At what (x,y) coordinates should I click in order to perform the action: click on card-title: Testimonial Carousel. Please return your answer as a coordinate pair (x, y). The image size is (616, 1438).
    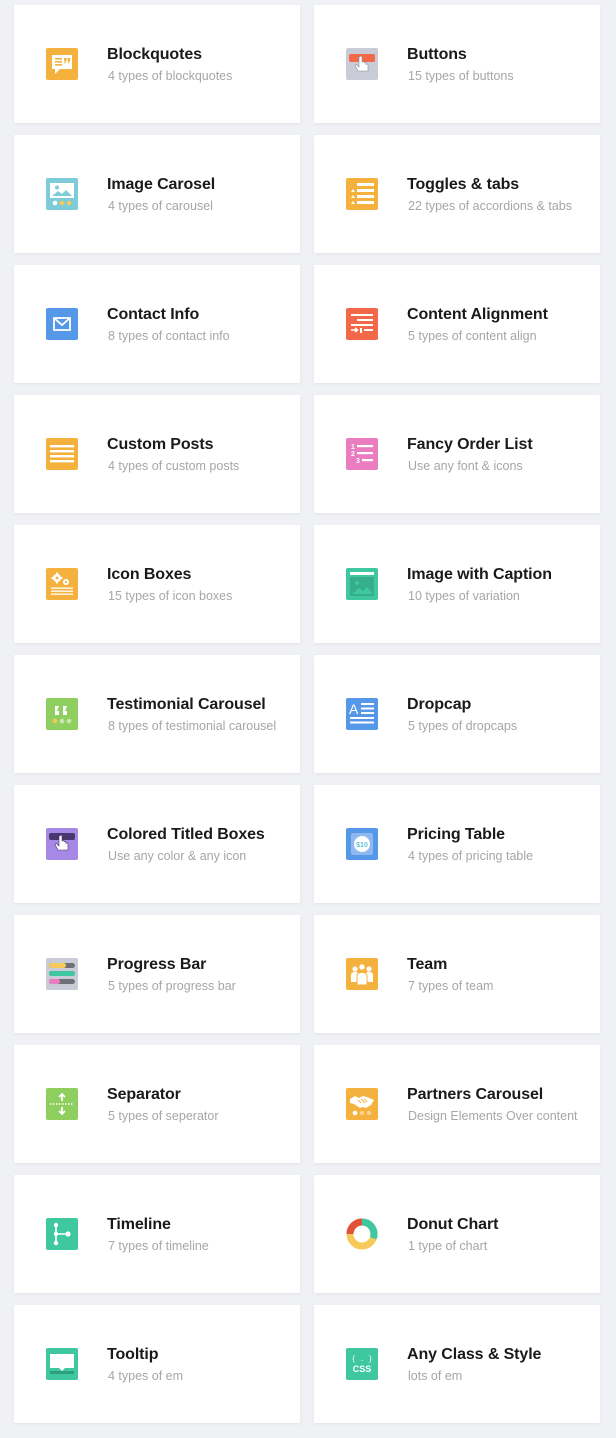
    Looking at the image, I should click on (186, 704).